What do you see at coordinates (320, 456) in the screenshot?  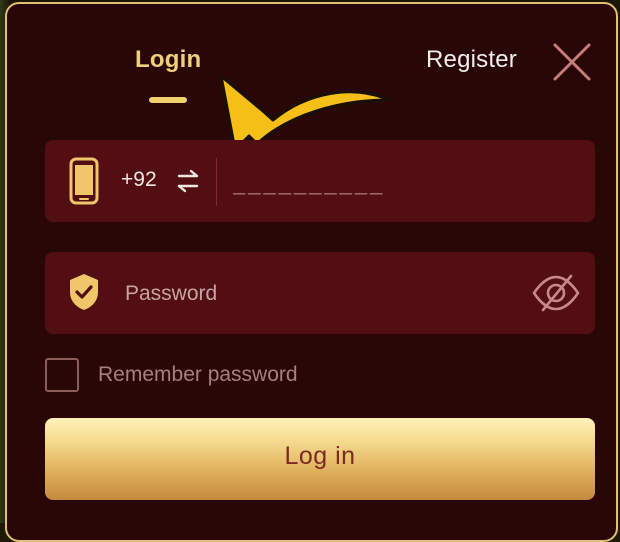 I see `login-button-label: Log in` at bounding box center [320, 456].